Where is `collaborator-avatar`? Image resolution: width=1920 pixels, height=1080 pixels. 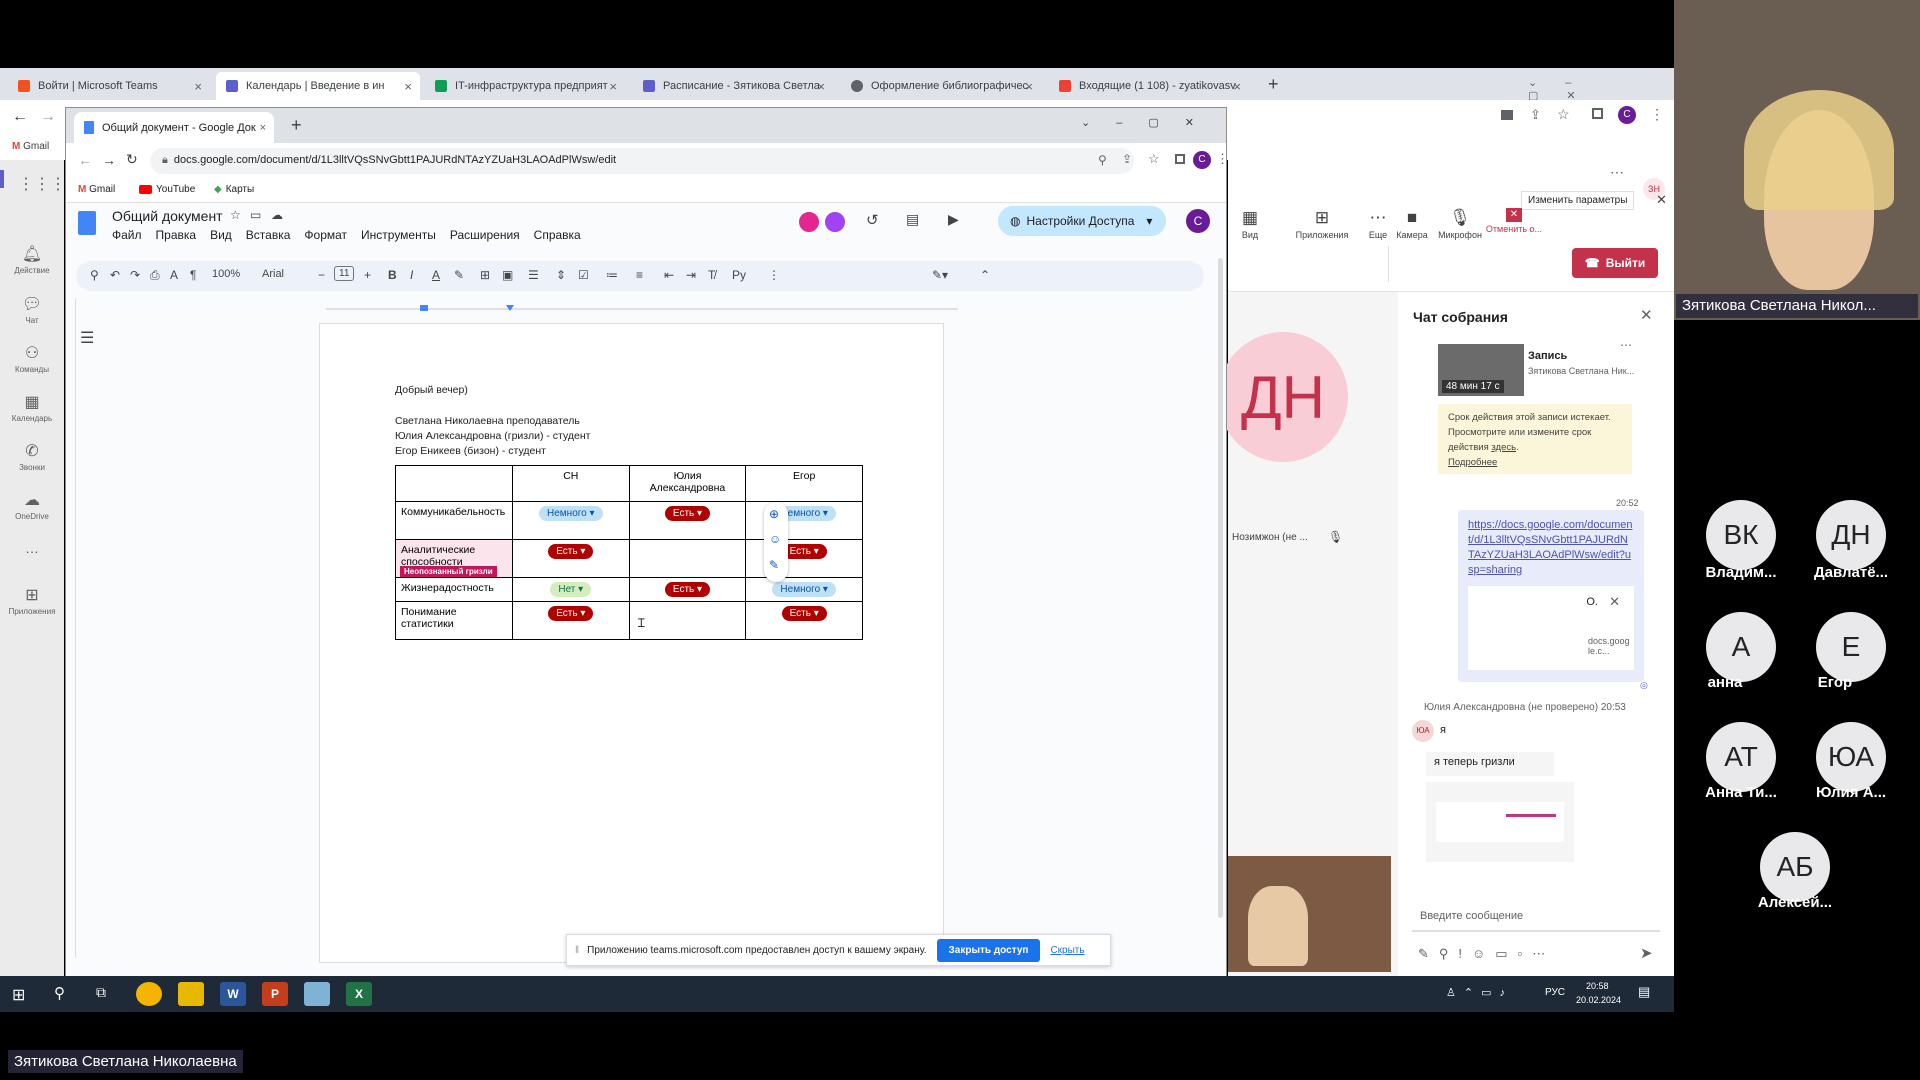 collaborator-avatar is located at coordinates (835, 222).